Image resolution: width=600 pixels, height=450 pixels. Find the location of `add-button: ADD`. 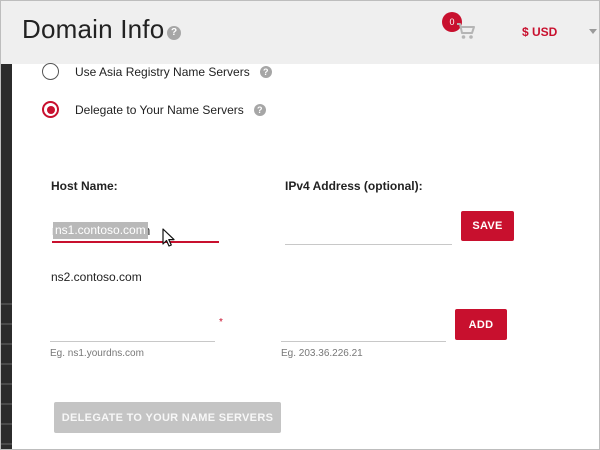

add-button: ADD is located at coordinates (481, 324).